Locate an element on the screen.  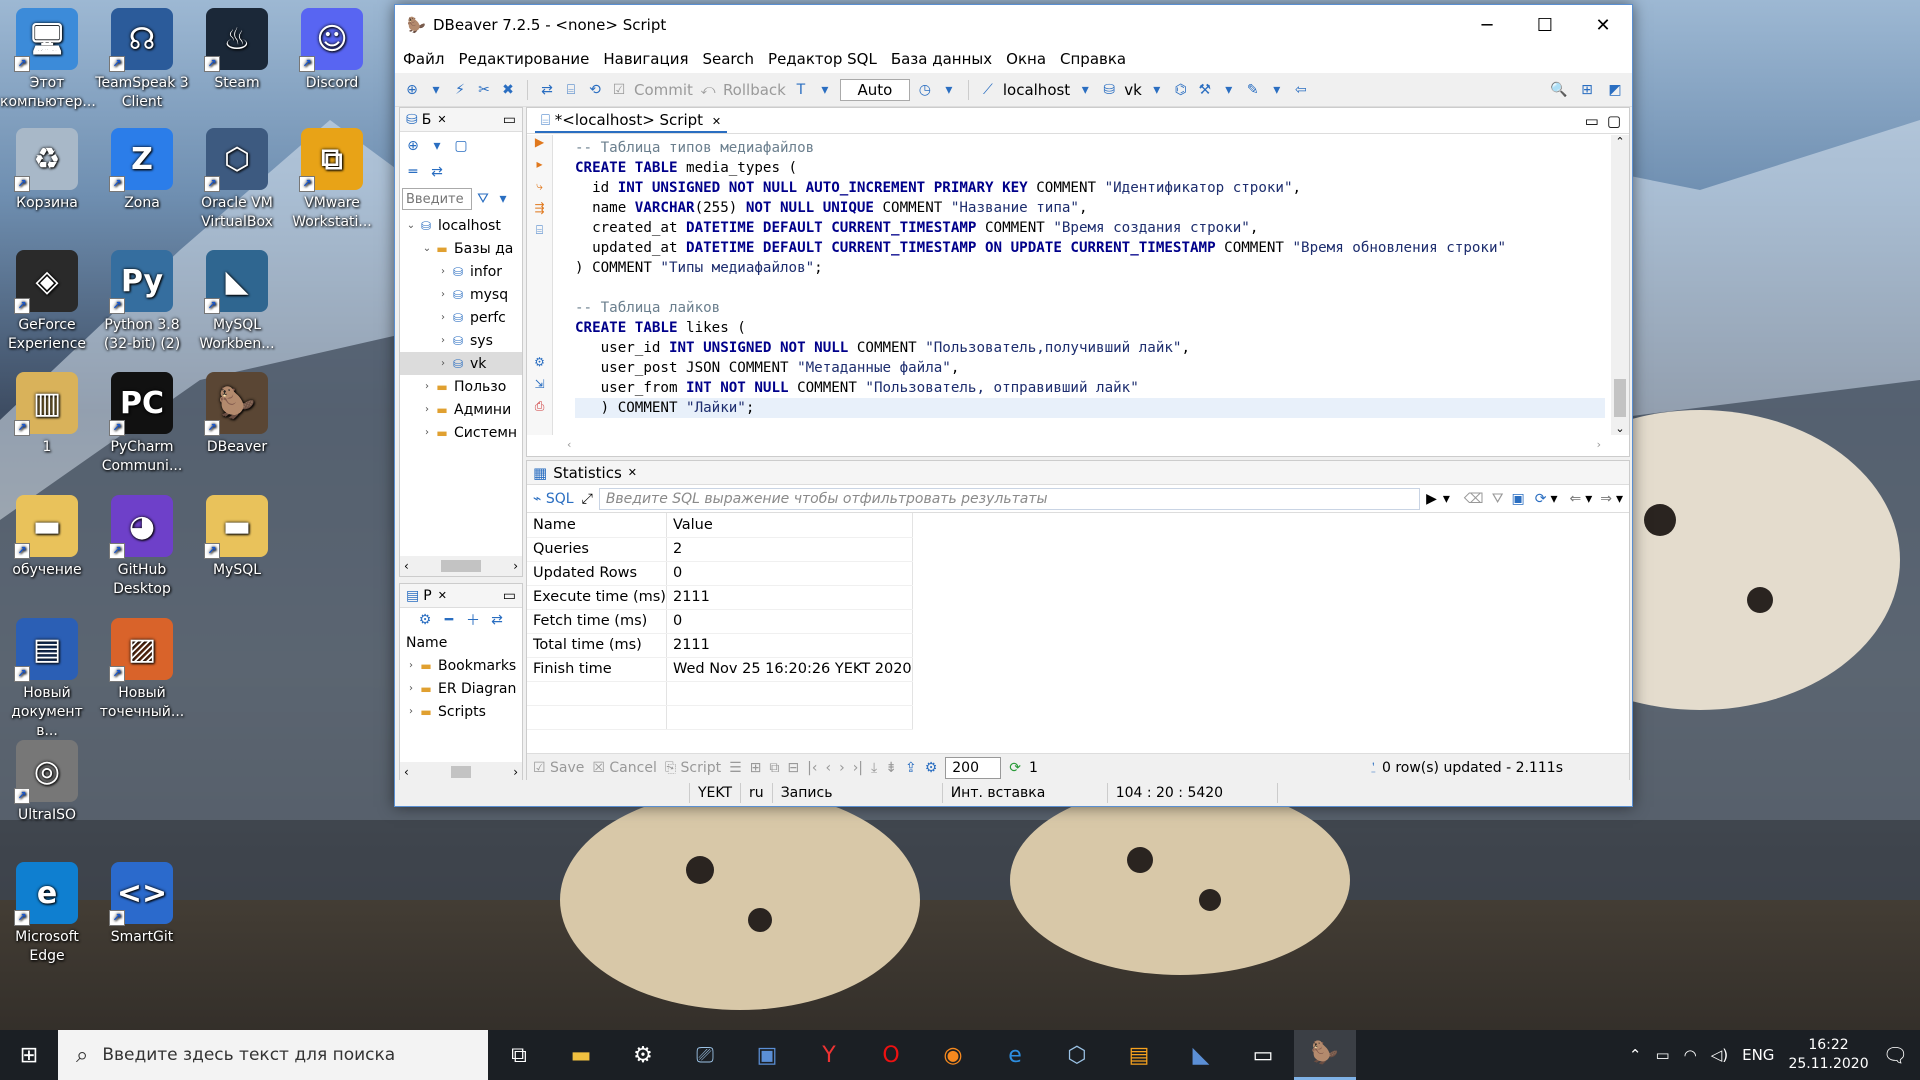
link-icon: ⇄ is located at coordinates (437, 172).